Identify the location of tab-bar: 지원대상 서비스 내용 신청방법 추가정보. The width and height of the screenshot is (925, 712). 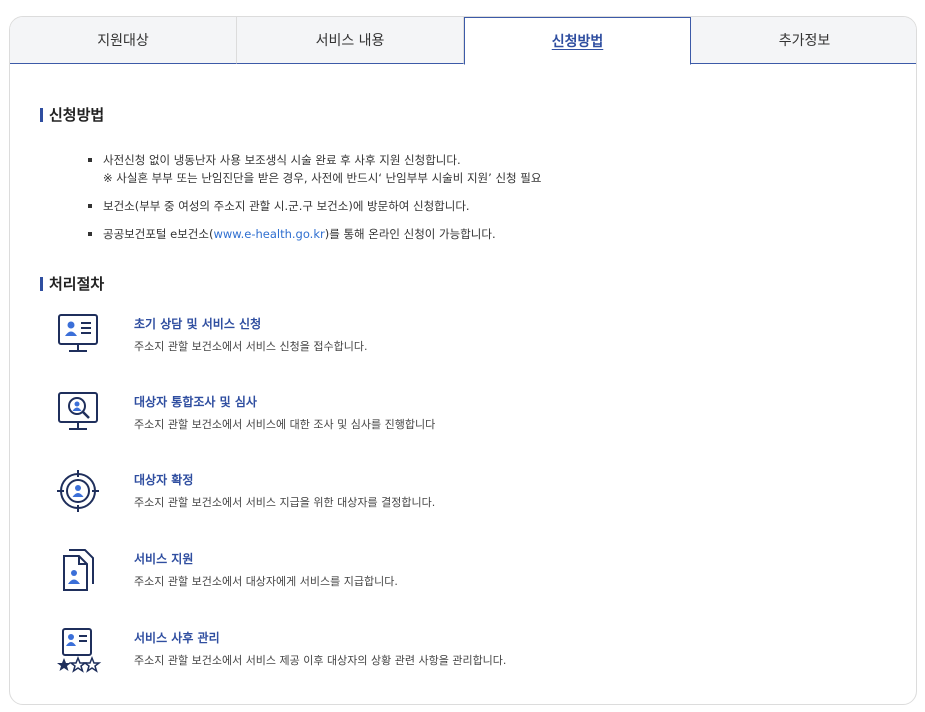
(463, 41).